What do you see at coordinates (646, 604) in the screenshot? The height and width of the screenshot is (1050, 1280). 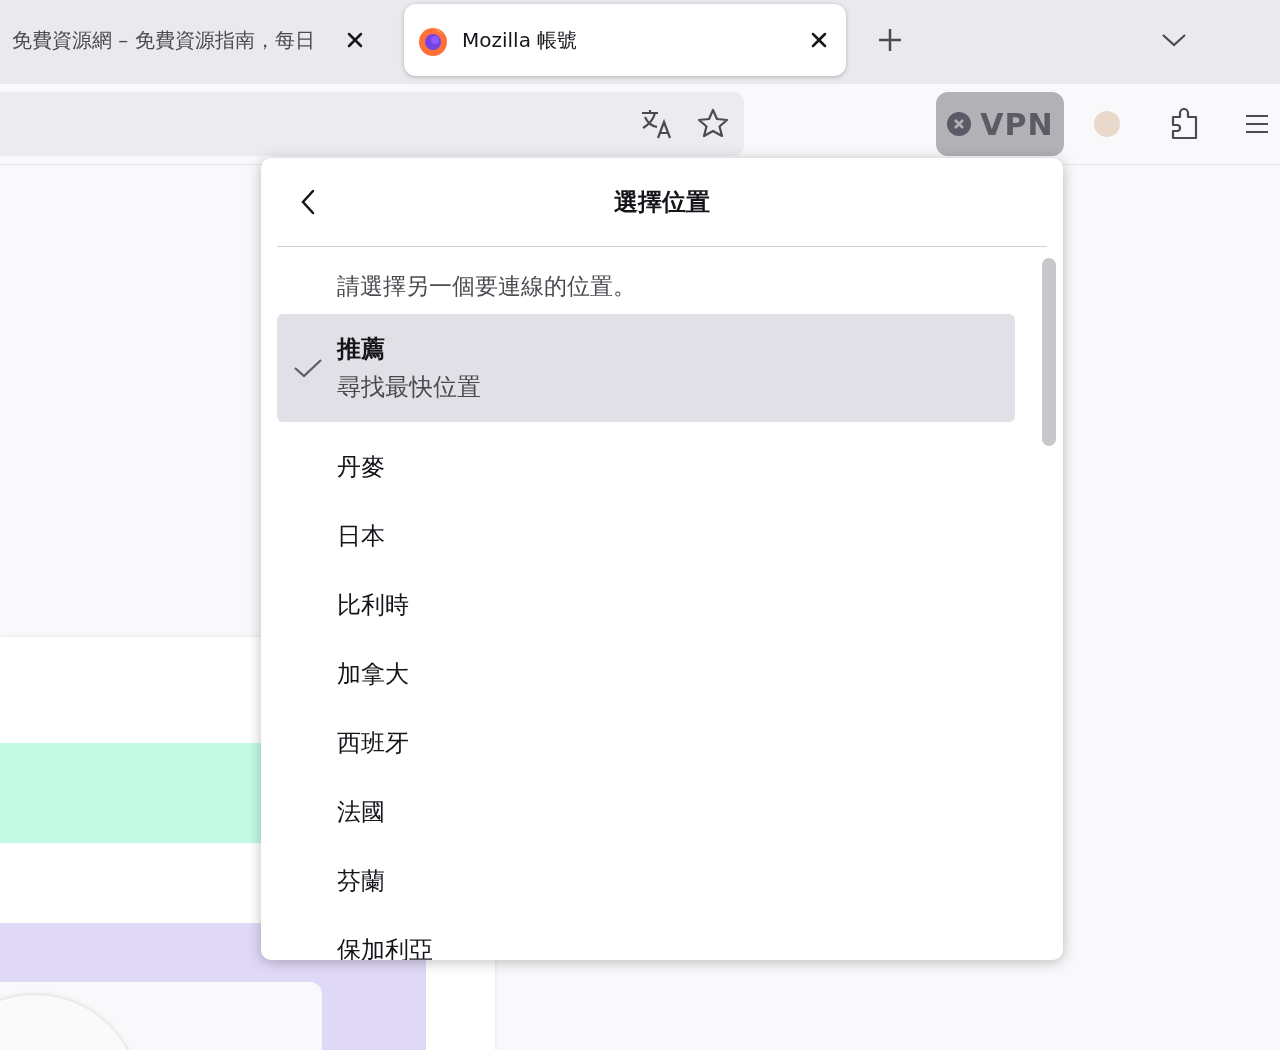 I see `location-item: 比利時` at bounding box center [646, 604].